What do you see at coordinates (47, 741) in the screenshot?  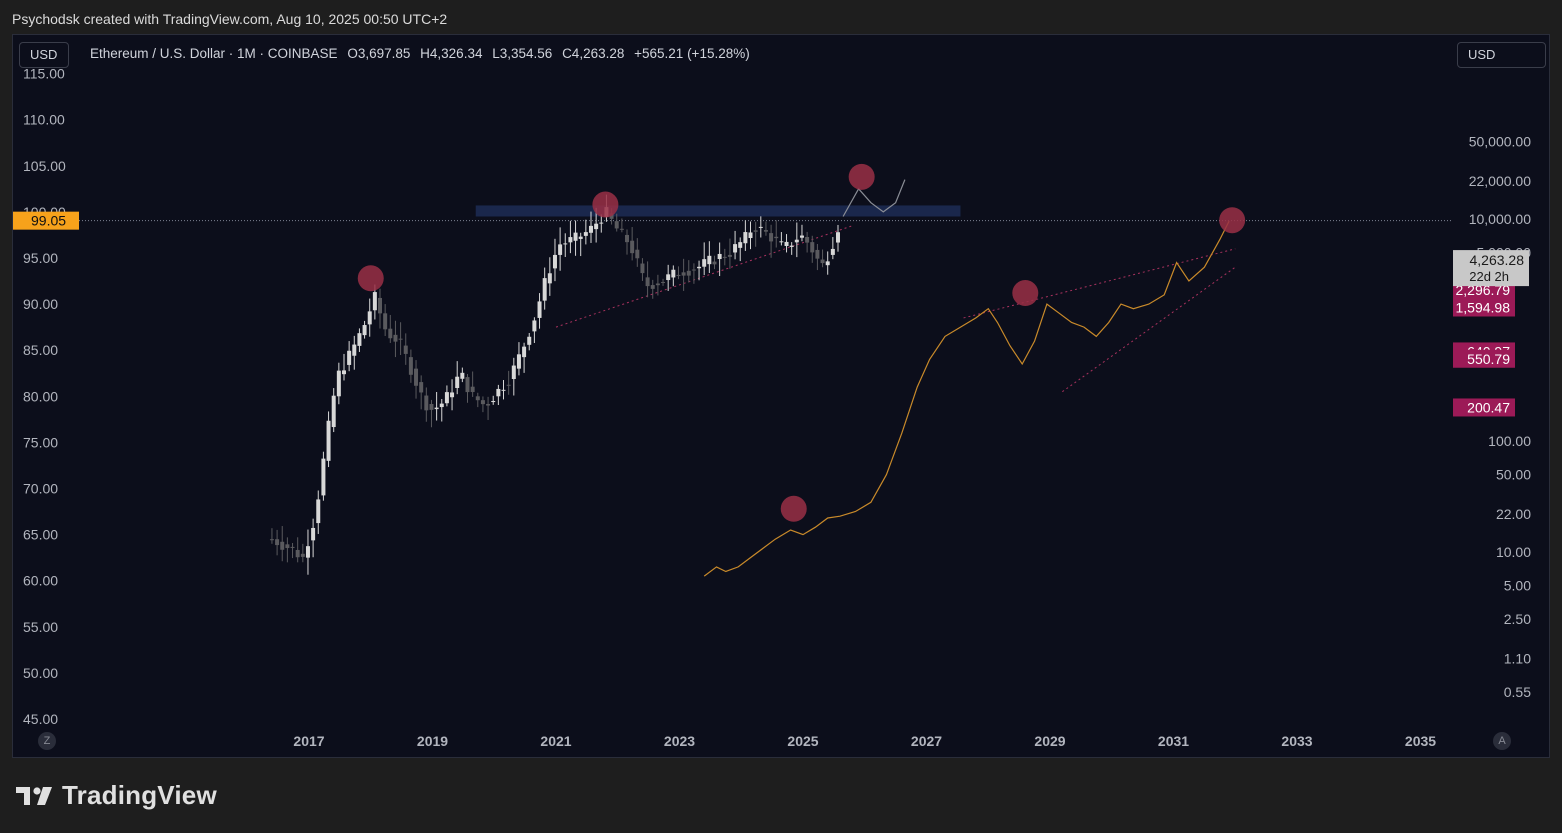 I see `zoom-reset-button: Z` at bounding box center [47, 741].